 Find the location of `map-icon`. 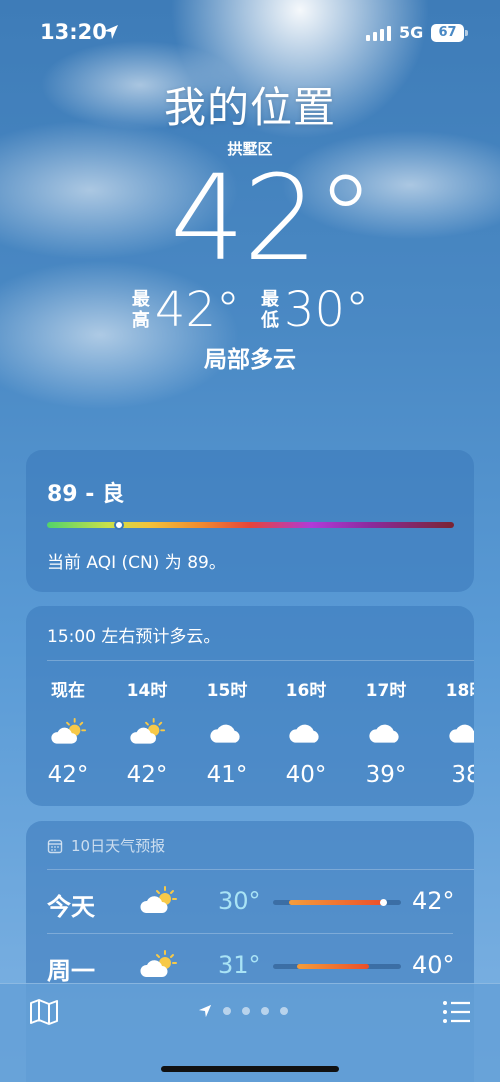

map-icon is located at coordinates (44, 1012).